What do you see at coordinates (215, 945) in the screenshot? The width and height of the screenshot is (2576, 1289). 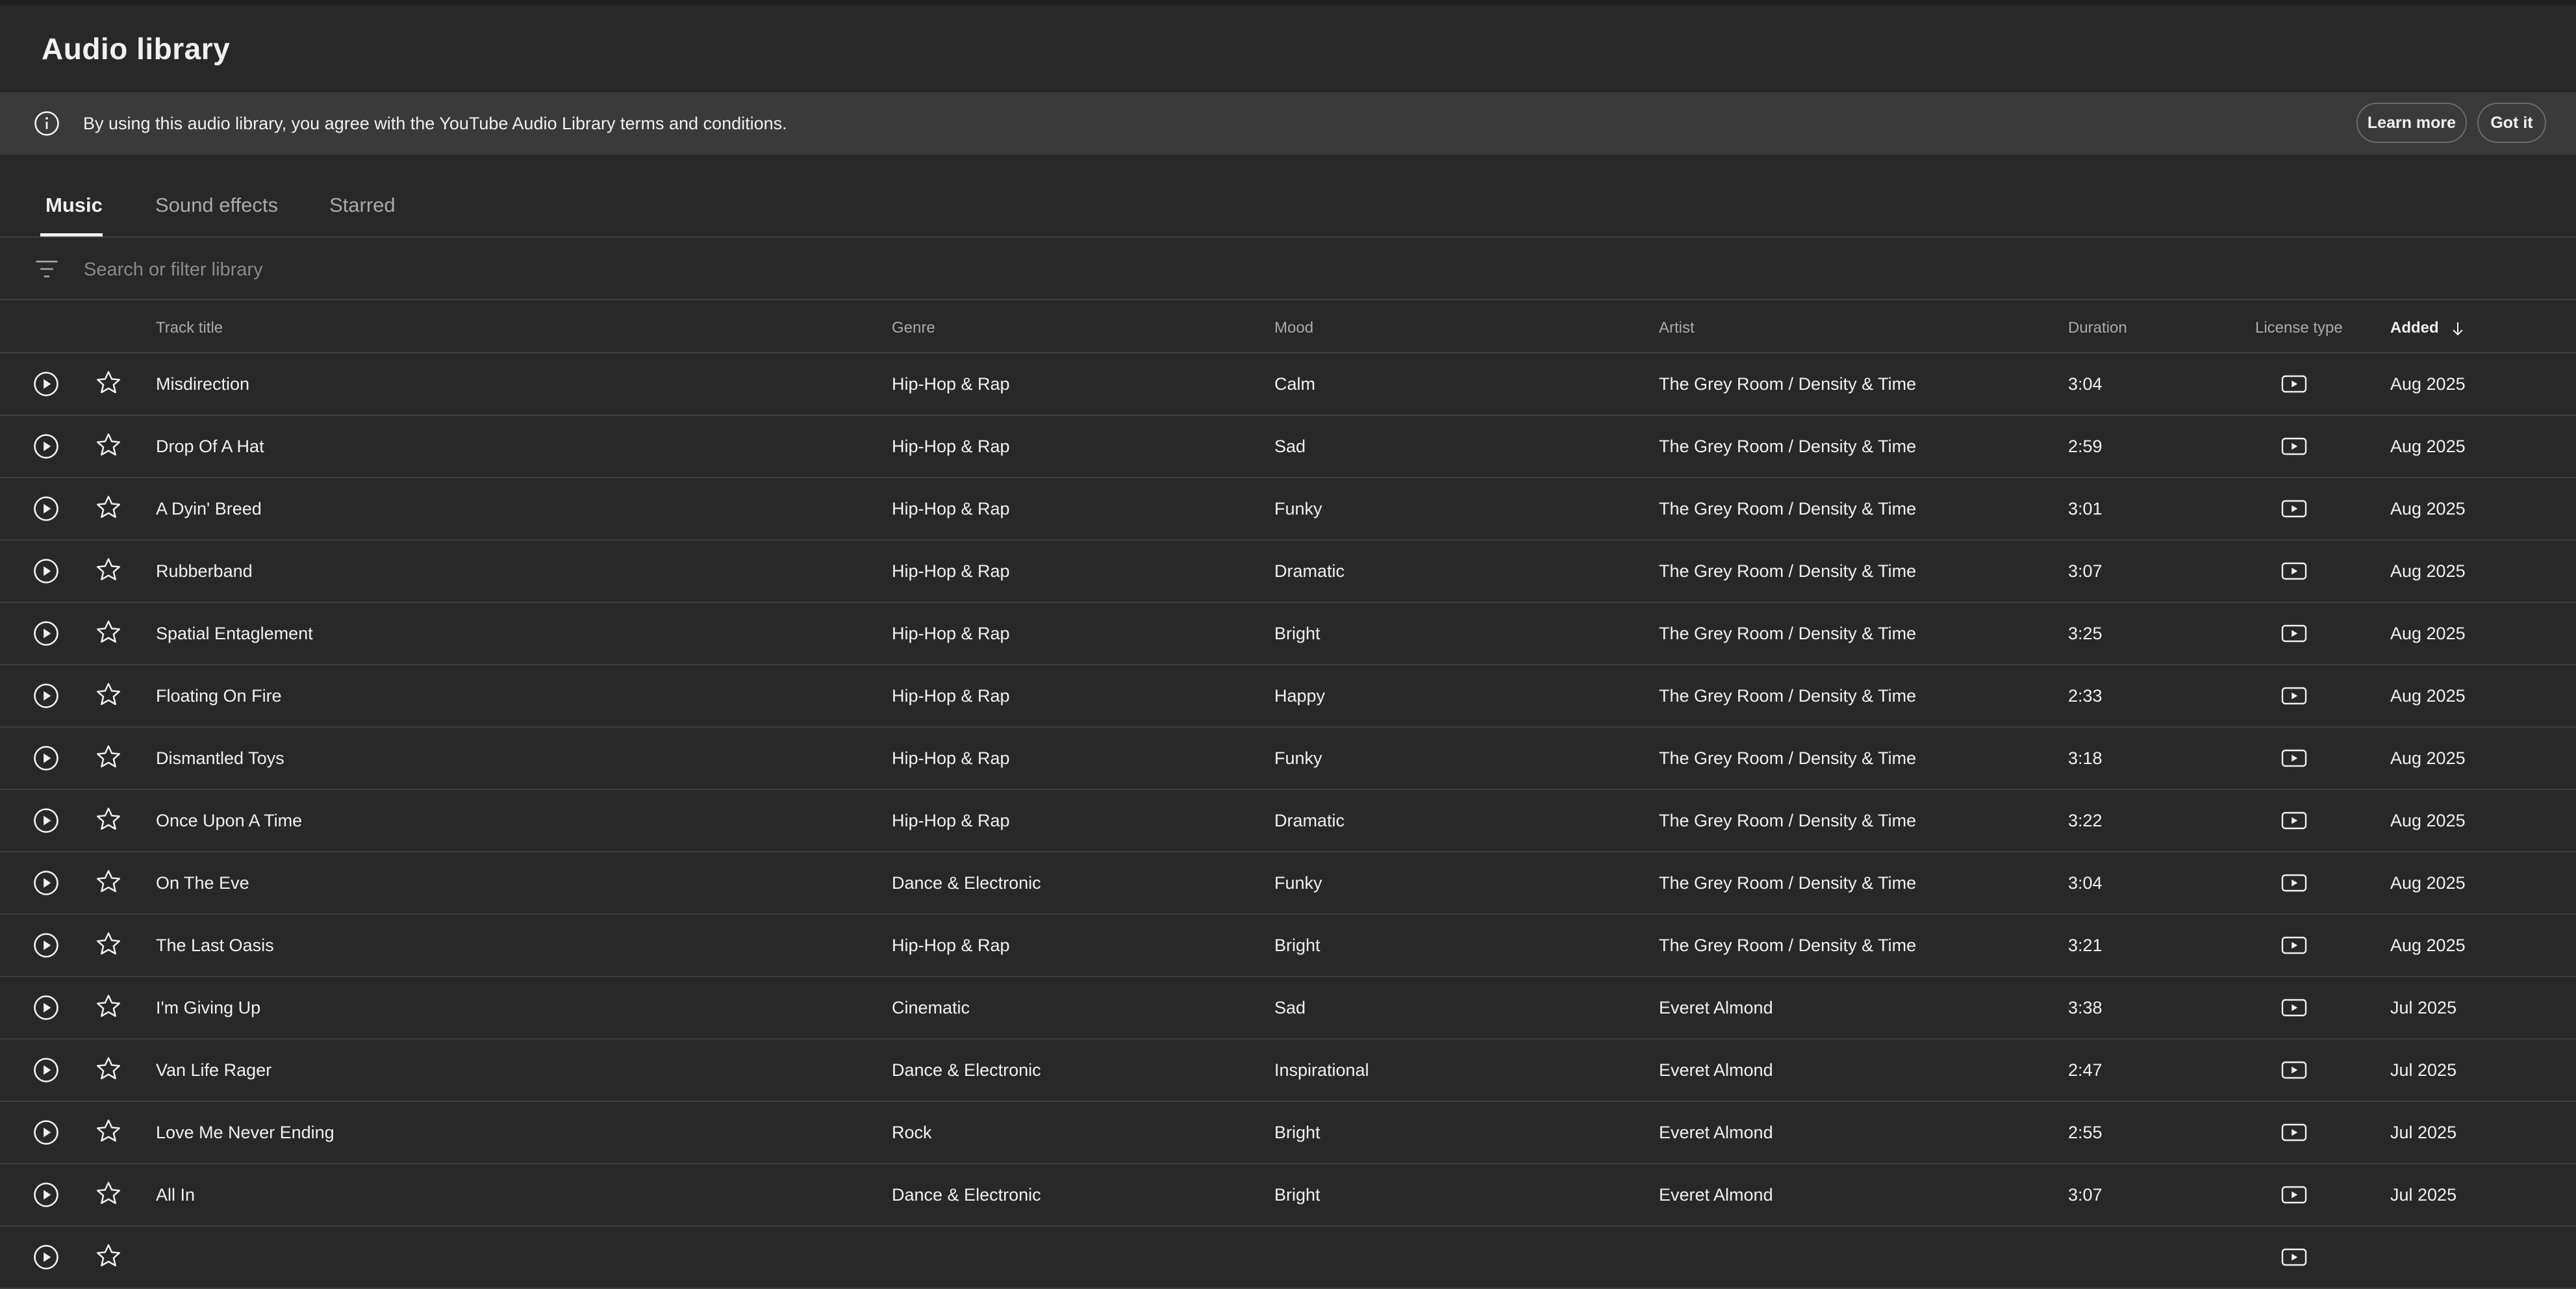 I see `track-title: The Last Oasis` at bounding box center [215, 945].